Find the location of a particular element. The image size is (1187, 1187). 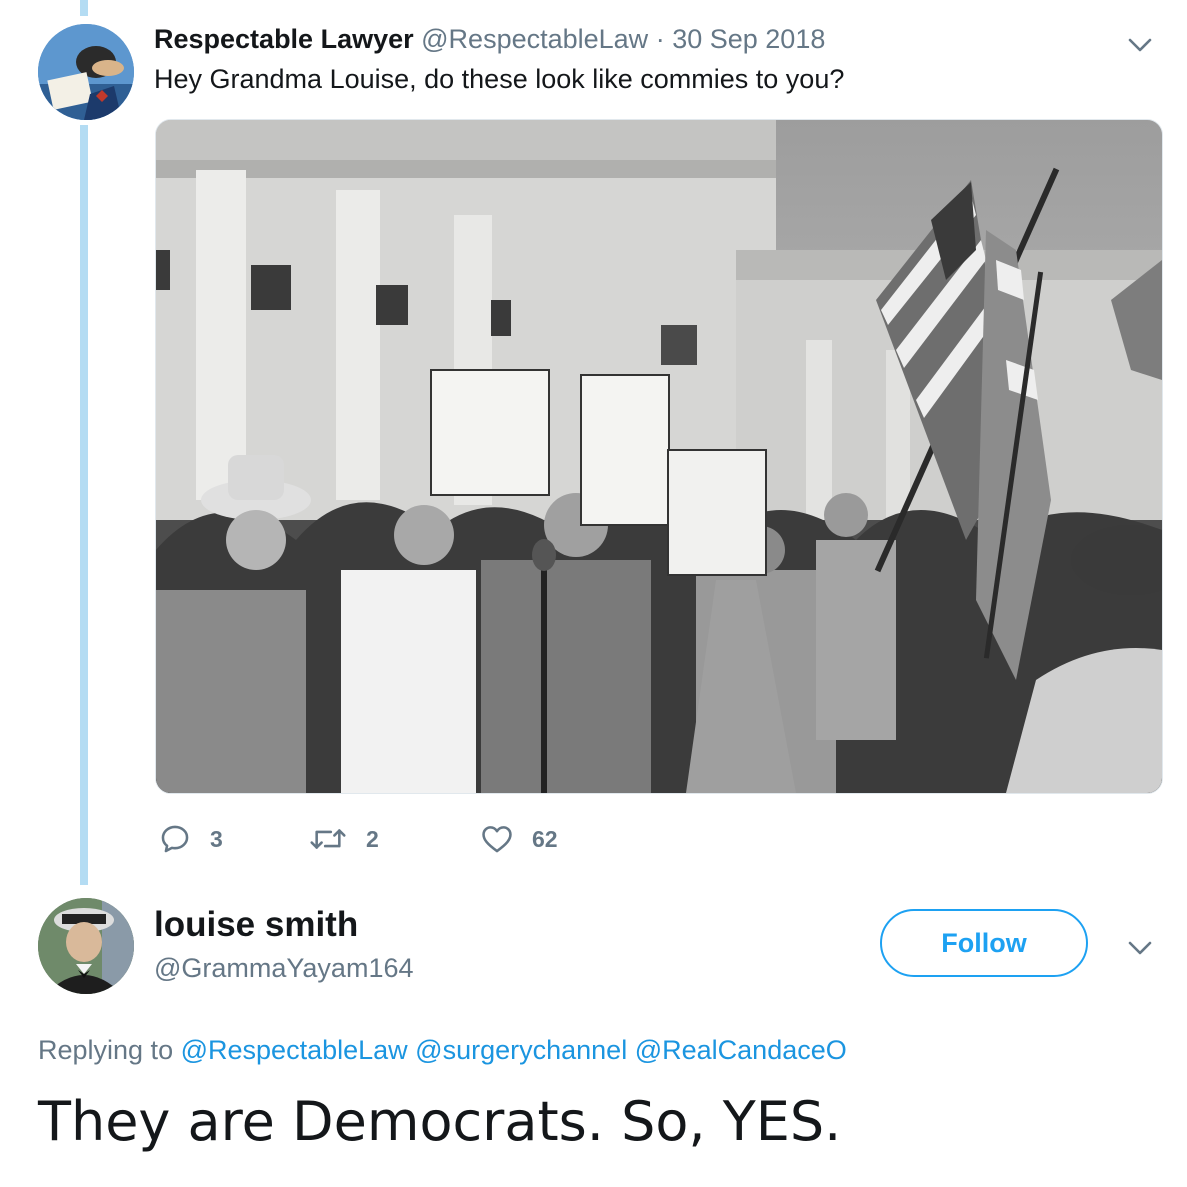

reply-author-name: louise smith is located at coordinates (256, 925).